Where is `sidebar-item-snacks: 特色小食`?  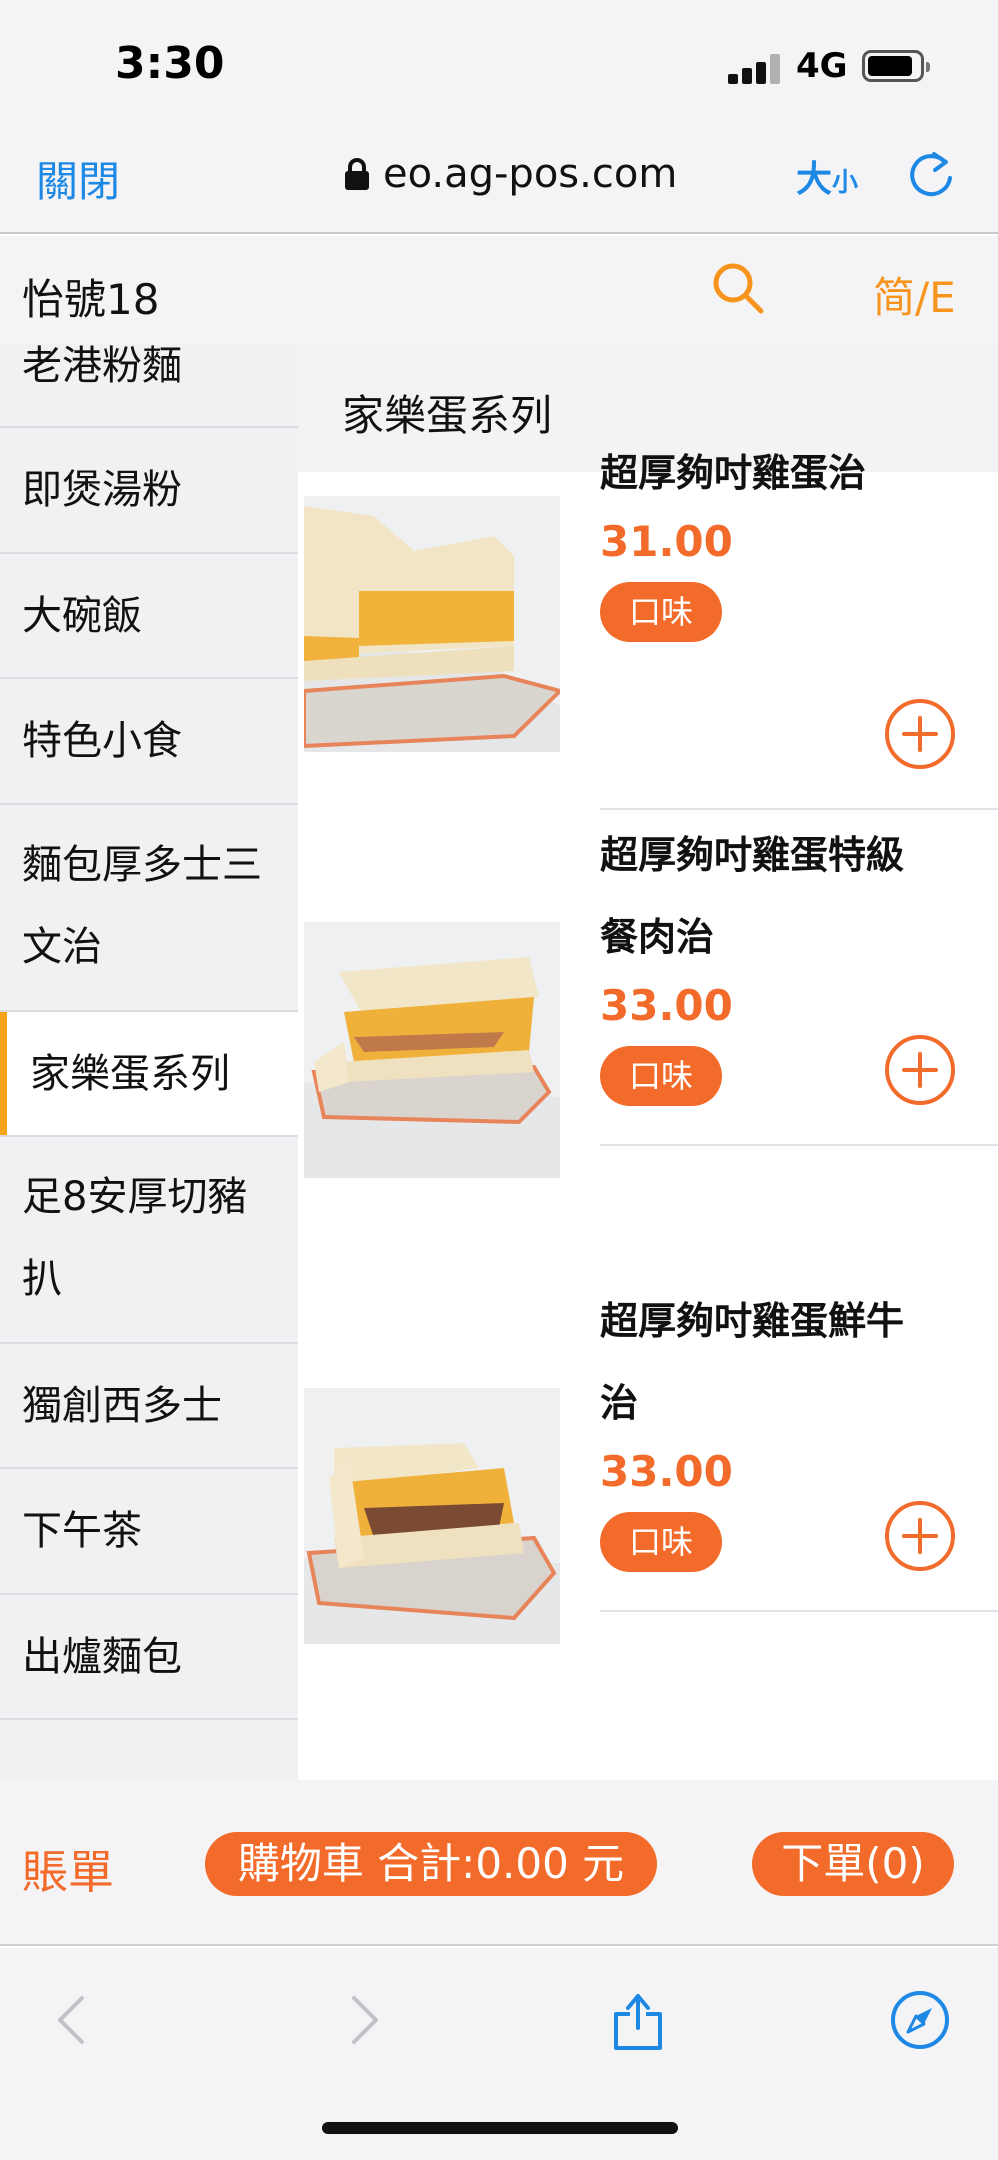 sidebar-item-snacks: 特色小食 is located at coordinates (149, 742).